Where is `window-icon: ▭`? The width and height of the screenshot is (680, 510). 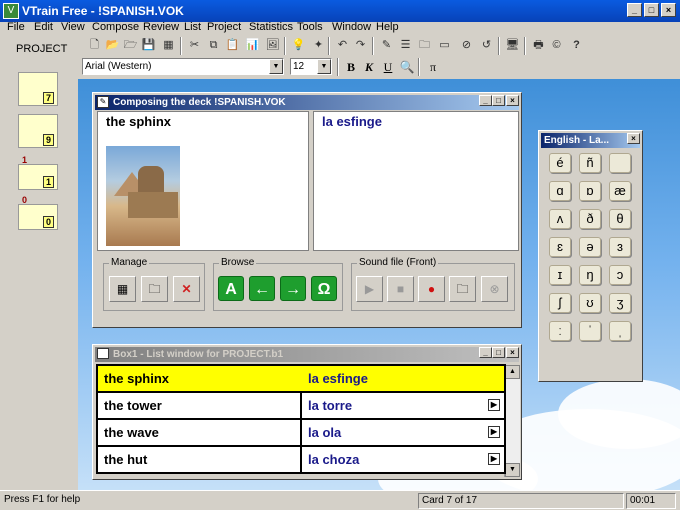
window-icon: ▭ is located at coordinates (444, 45).